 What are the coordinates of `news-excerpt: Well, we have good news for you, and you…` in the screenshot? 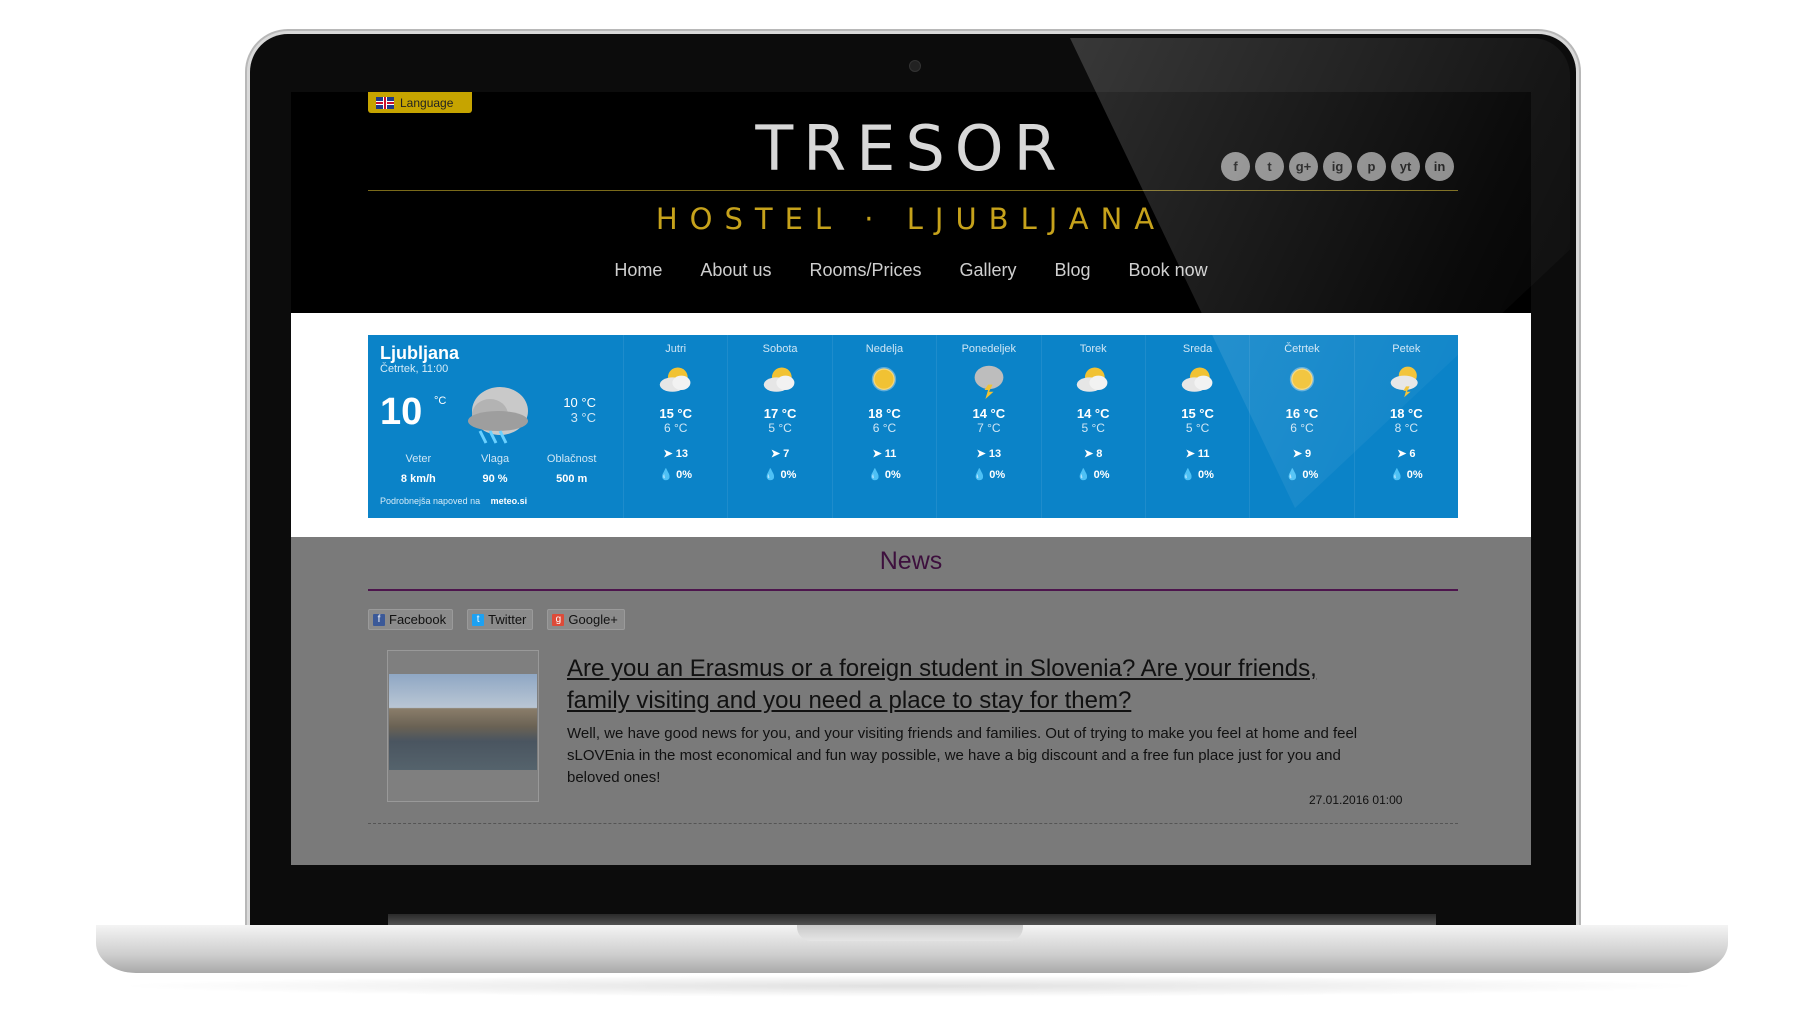 It's located at (962, 755).